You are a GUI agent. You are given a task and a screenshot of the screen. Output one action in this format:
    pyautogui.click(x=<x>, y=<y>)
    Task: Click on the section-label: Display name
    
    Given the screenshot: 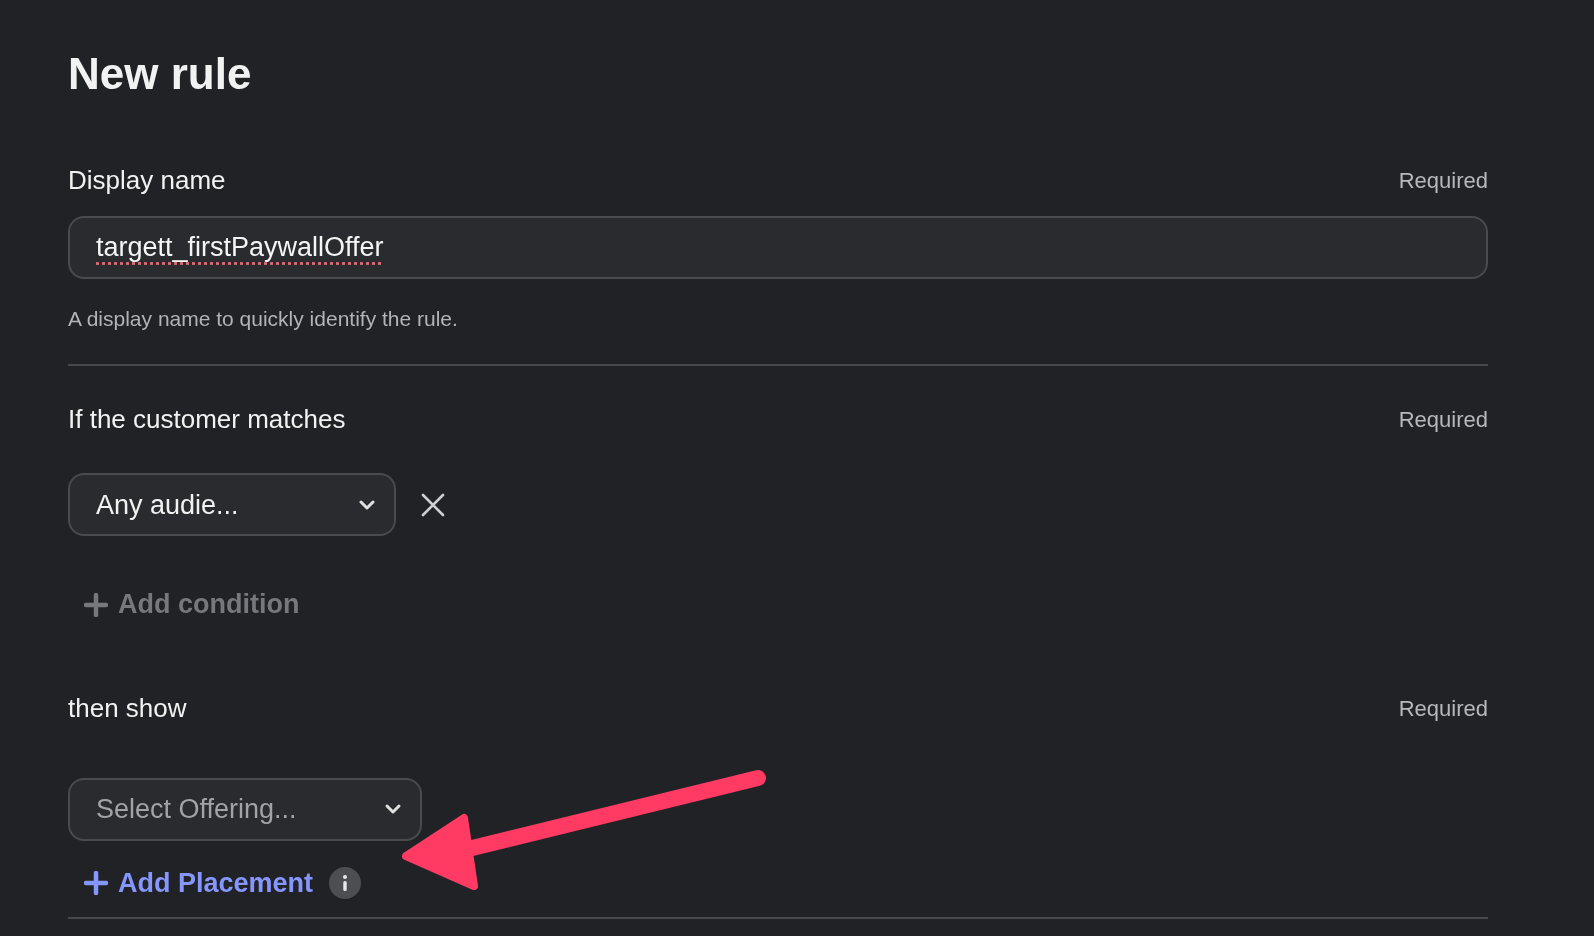 What is the action you would take?
    pyautogui.click(x=147, y=180)
    